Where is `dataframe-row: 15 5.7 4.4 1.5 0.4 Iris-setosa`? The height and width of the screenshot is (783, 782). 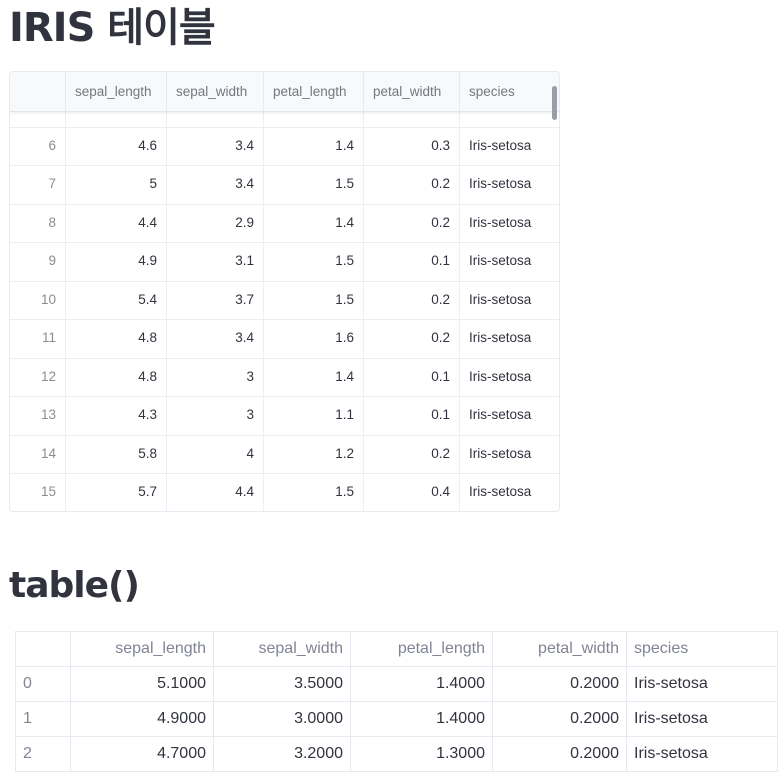
dataframe-row: 15 5.7 4.4 1.5 0.4 Iris-setosa is located at coordinates (284, 492).